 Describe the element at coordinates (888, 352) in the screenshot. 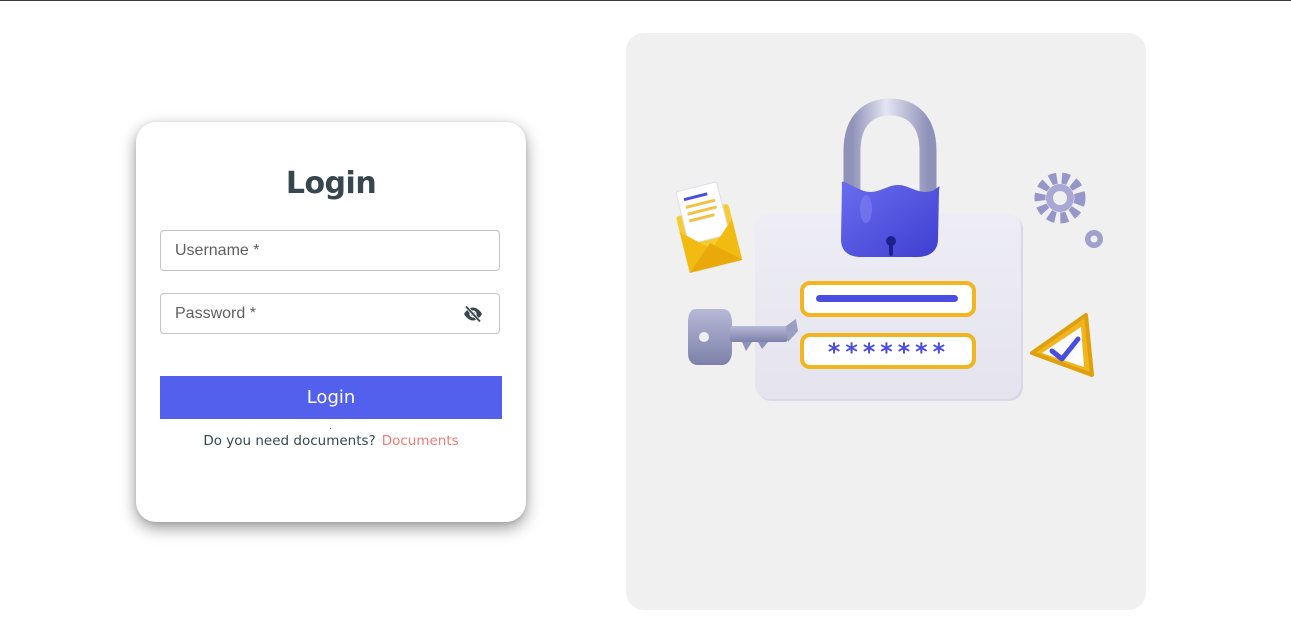

I see `password-mask-text: *******` at that location.